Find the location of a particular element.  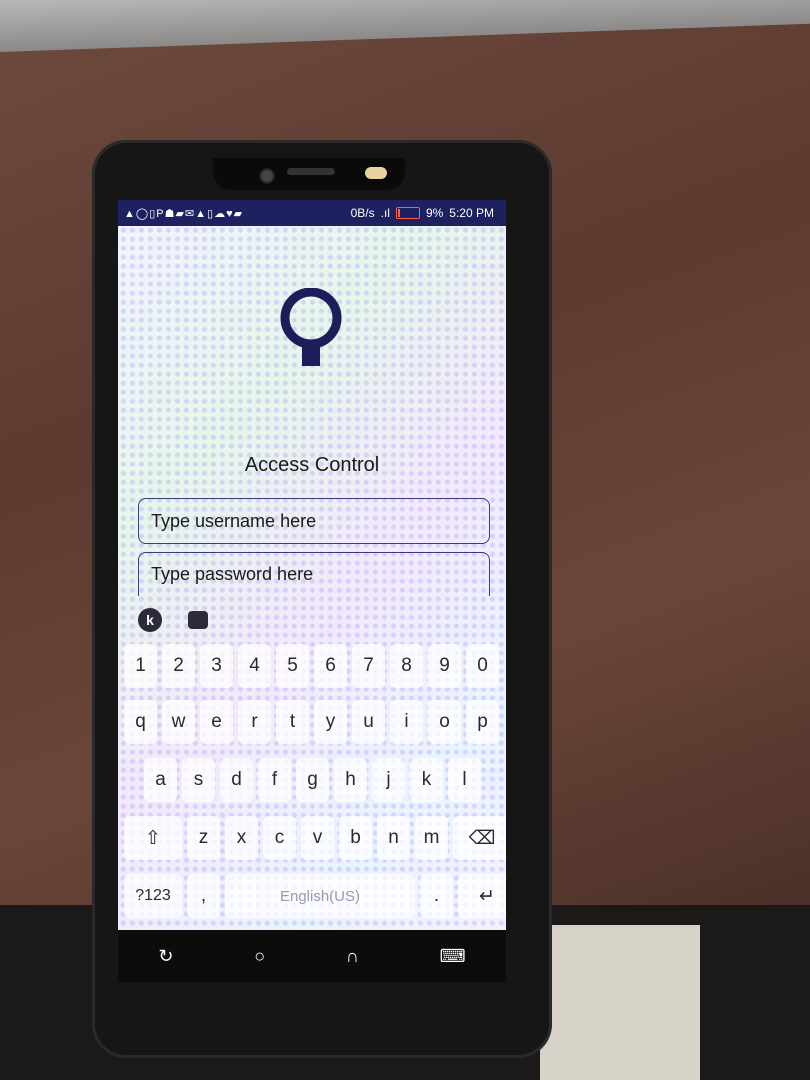

key-g: g is located at coordinates (312, 780).